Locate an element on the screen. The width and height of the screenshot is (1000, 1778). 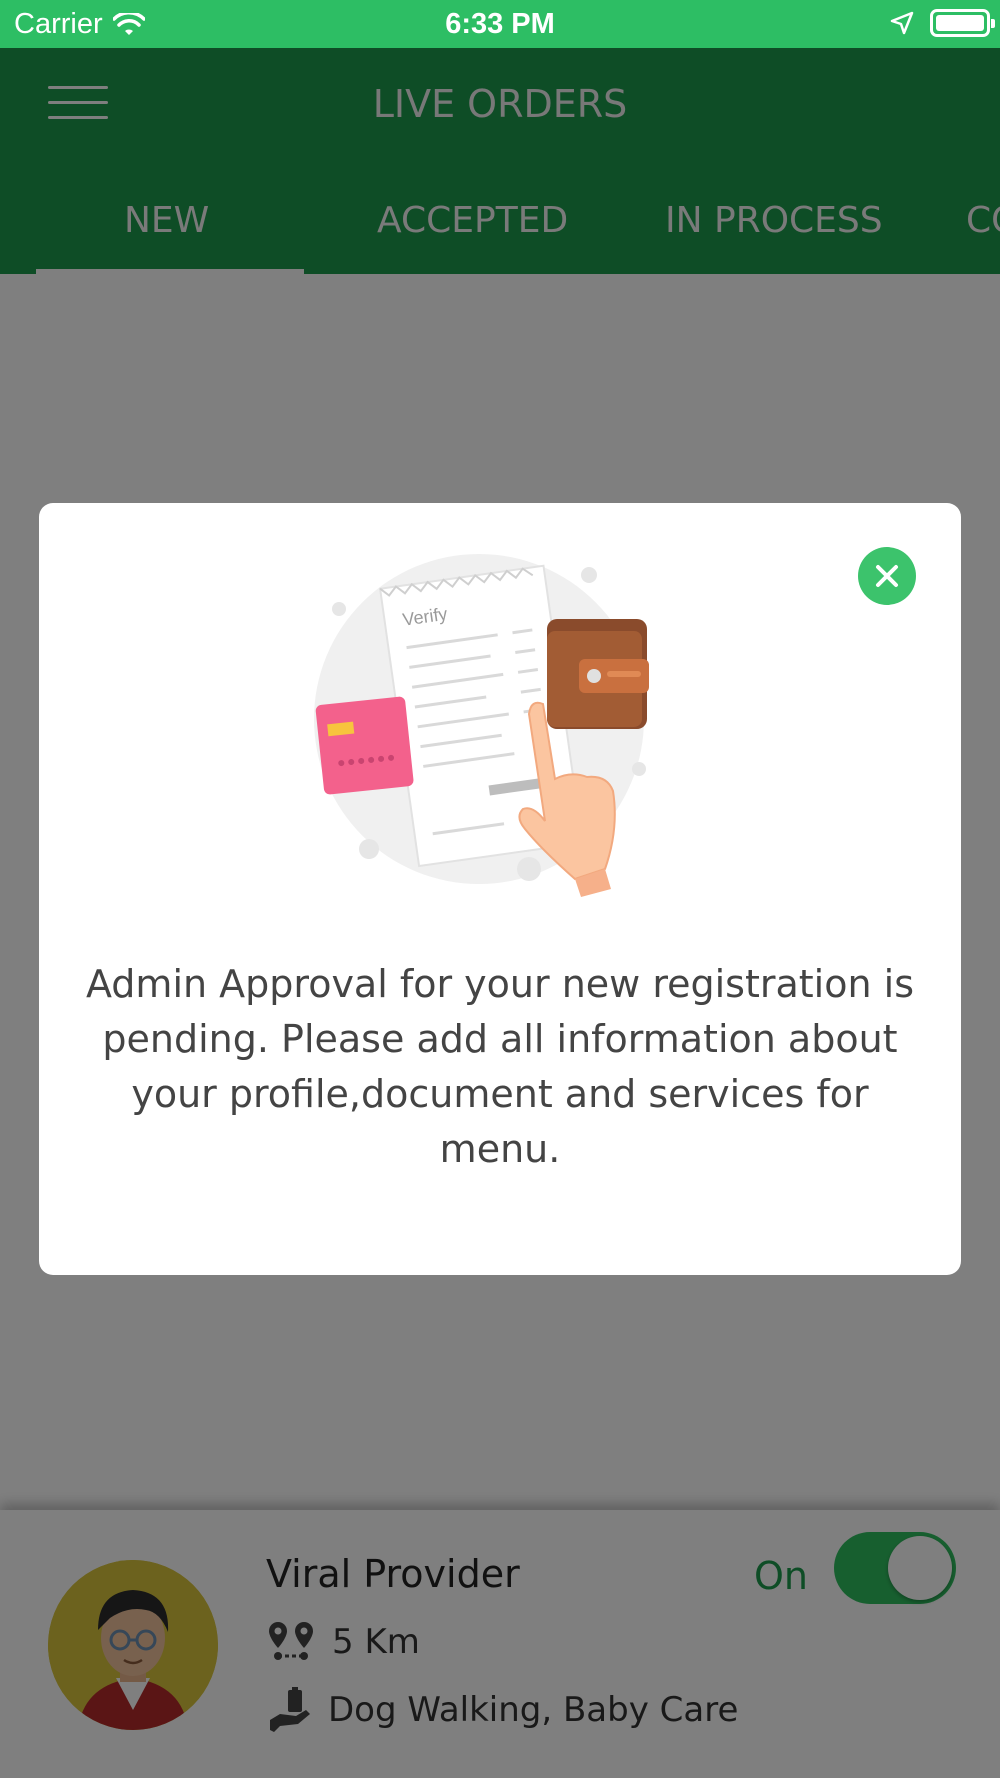
close-icon is located at coordinates (887, 576).